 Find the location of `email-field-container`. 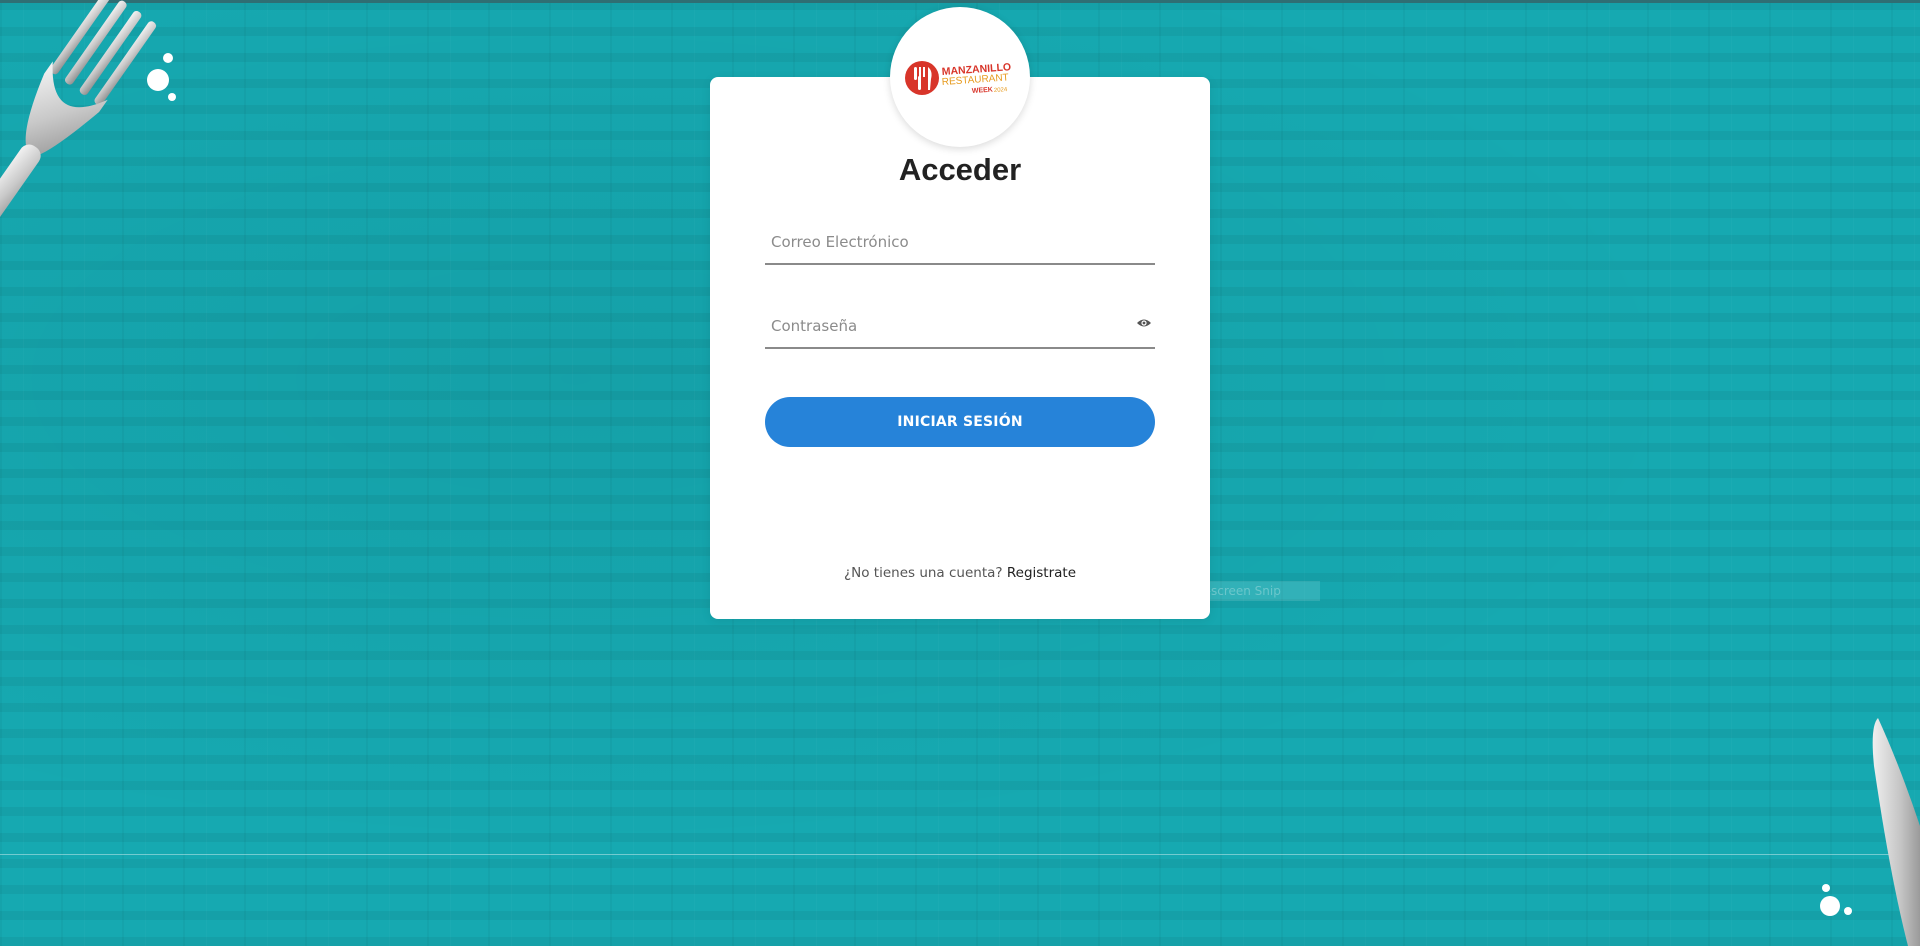

email-field-container is located at coordinates (960, 242).